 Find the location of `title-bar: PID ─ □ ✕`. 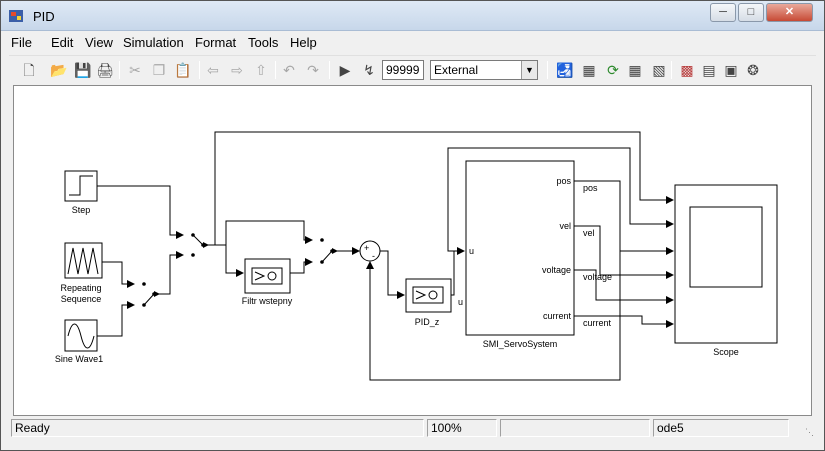

title-bar: PID ─ □ ✕ is located at coordinates (412, 16).